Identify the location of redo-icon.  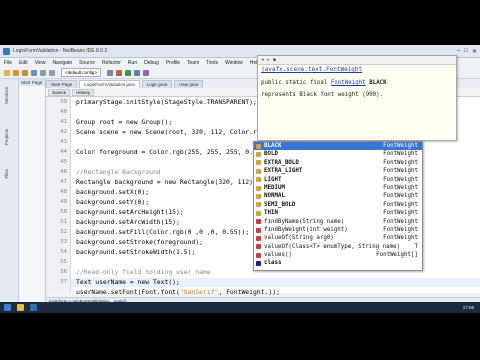
(52, 72).